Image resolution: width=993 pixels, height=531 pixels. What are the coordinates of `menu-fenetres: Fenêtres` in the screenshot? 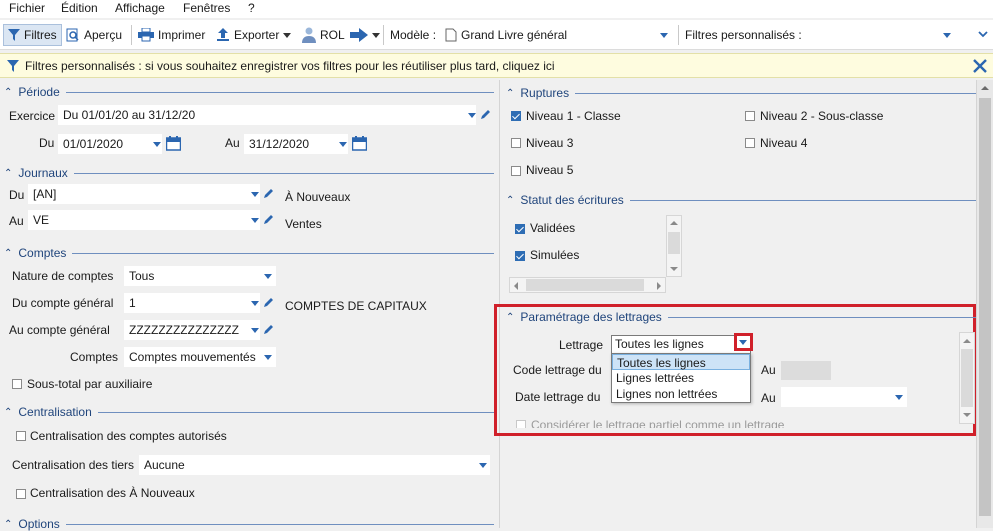 It's located at (206, 8).